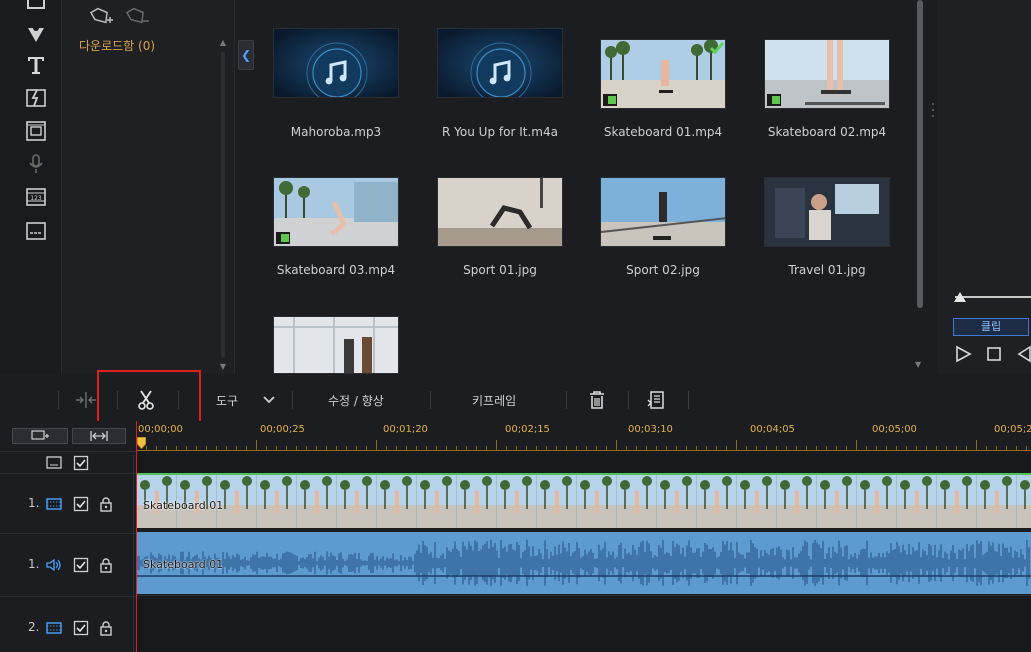 The image size is (1031, 652). What do you see at coordinates (994, 354) in the screenshot?
I see `stop-icon` at bounding box center [994, 354].